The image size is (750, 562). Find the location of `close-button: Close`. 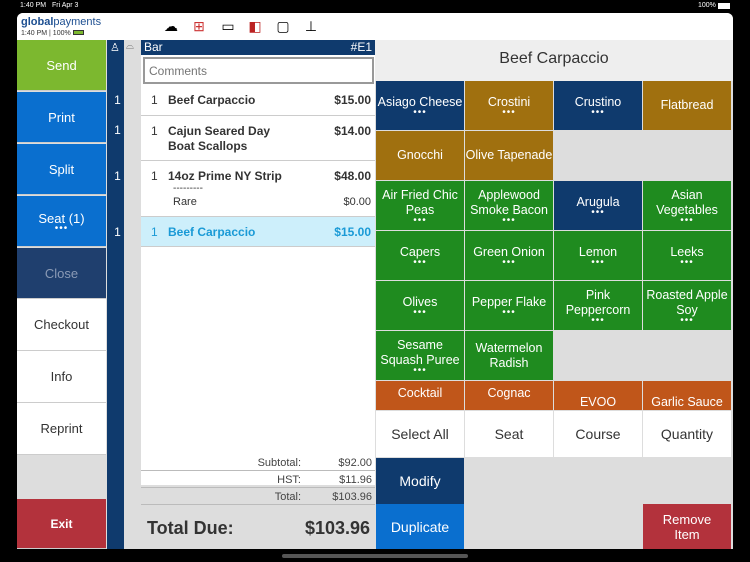

close-button: Close is located at coordinates (61, 273).